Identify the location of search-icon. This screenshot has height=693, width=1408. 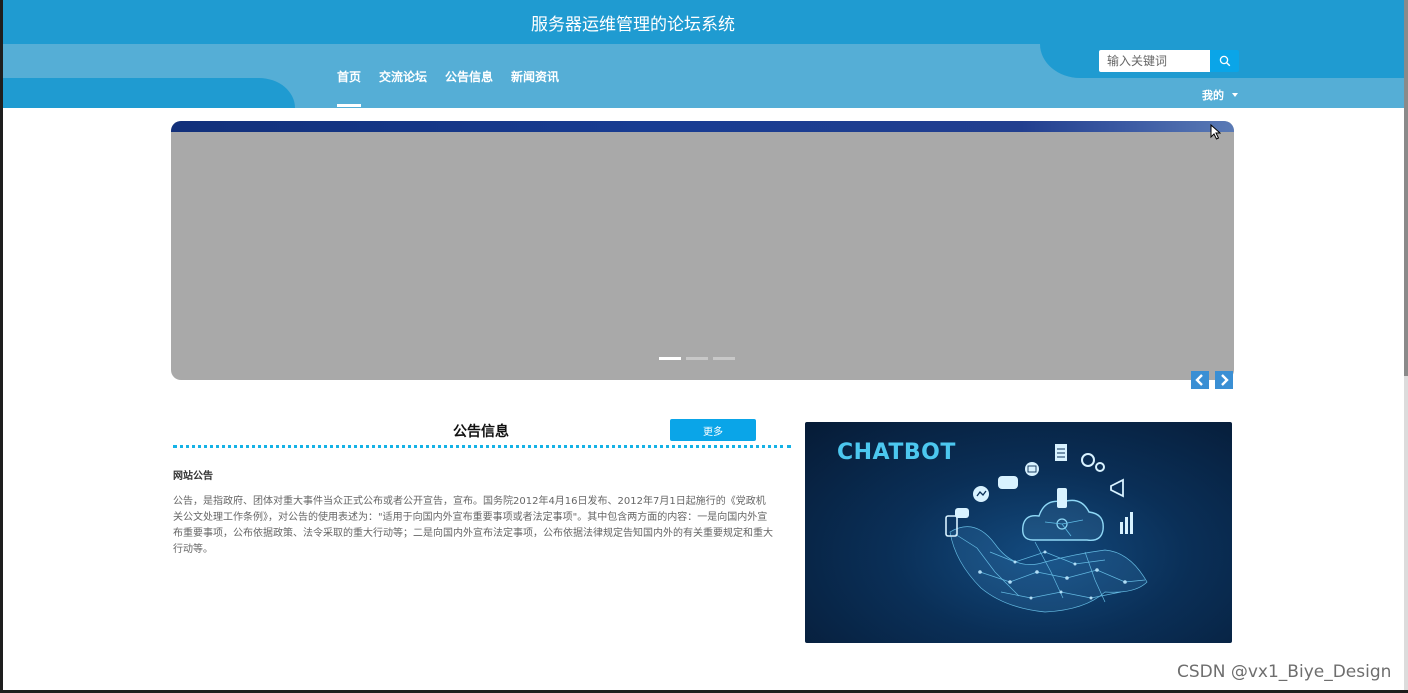
(1224, 61).